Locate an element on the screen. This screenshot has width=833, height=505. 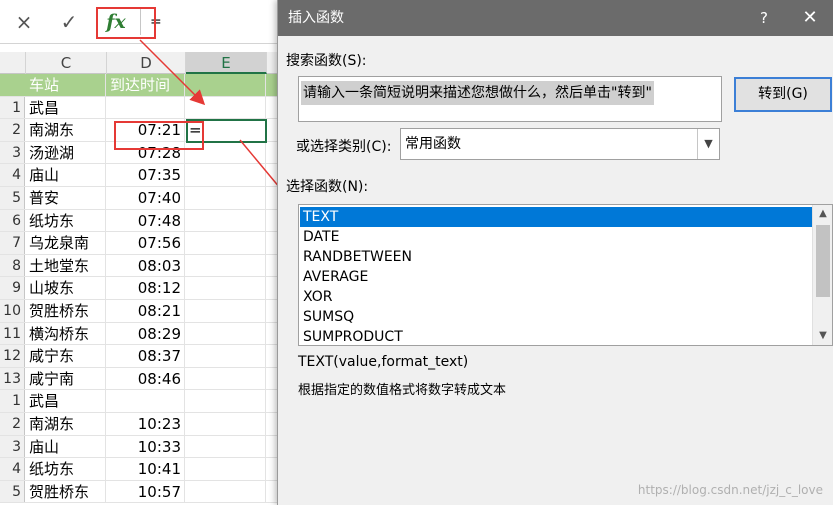
list-item: SUMPRODUCT is located at coordinates (556, 336).